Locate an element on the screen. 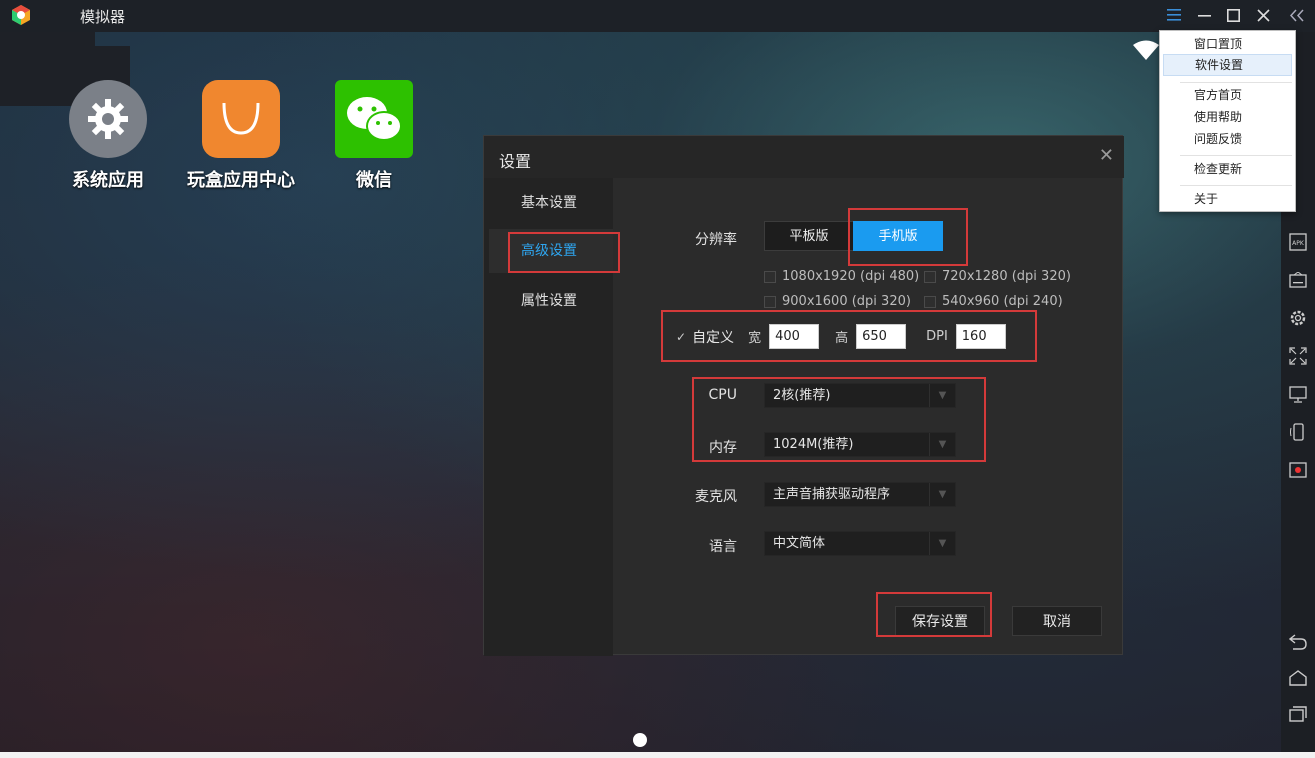 The width and height of the screenshot is (1315, 758). height-input is located at coordinates (881, 336).